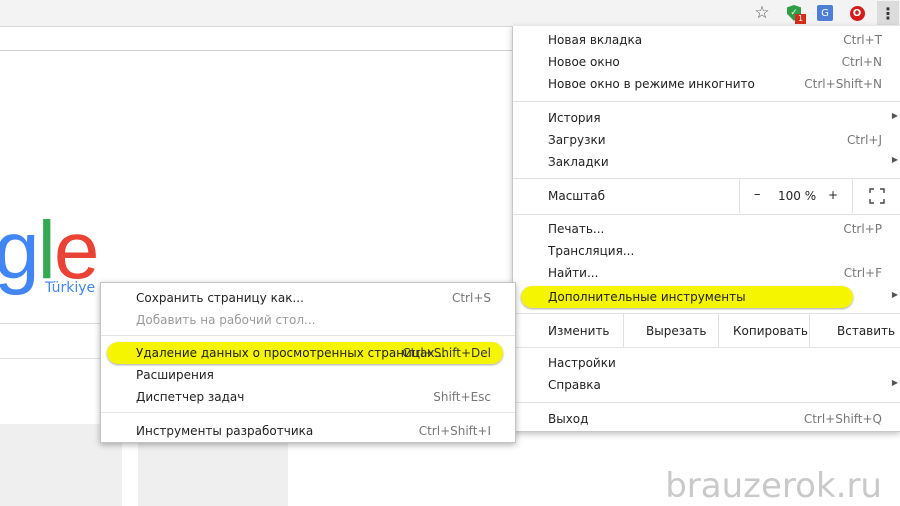  Describe the element at coordinates (861, 62) in the screenshot. I see `menu-item-shortcut: Ctrl+N` at that location.